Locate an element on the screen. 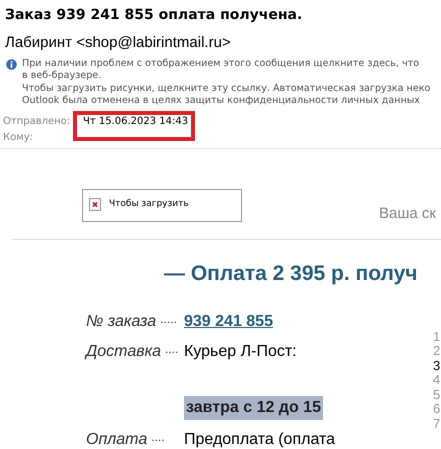 The width and height of the screenshot is (441, 449). step-number: 1 is located at coordinates (436, 337).